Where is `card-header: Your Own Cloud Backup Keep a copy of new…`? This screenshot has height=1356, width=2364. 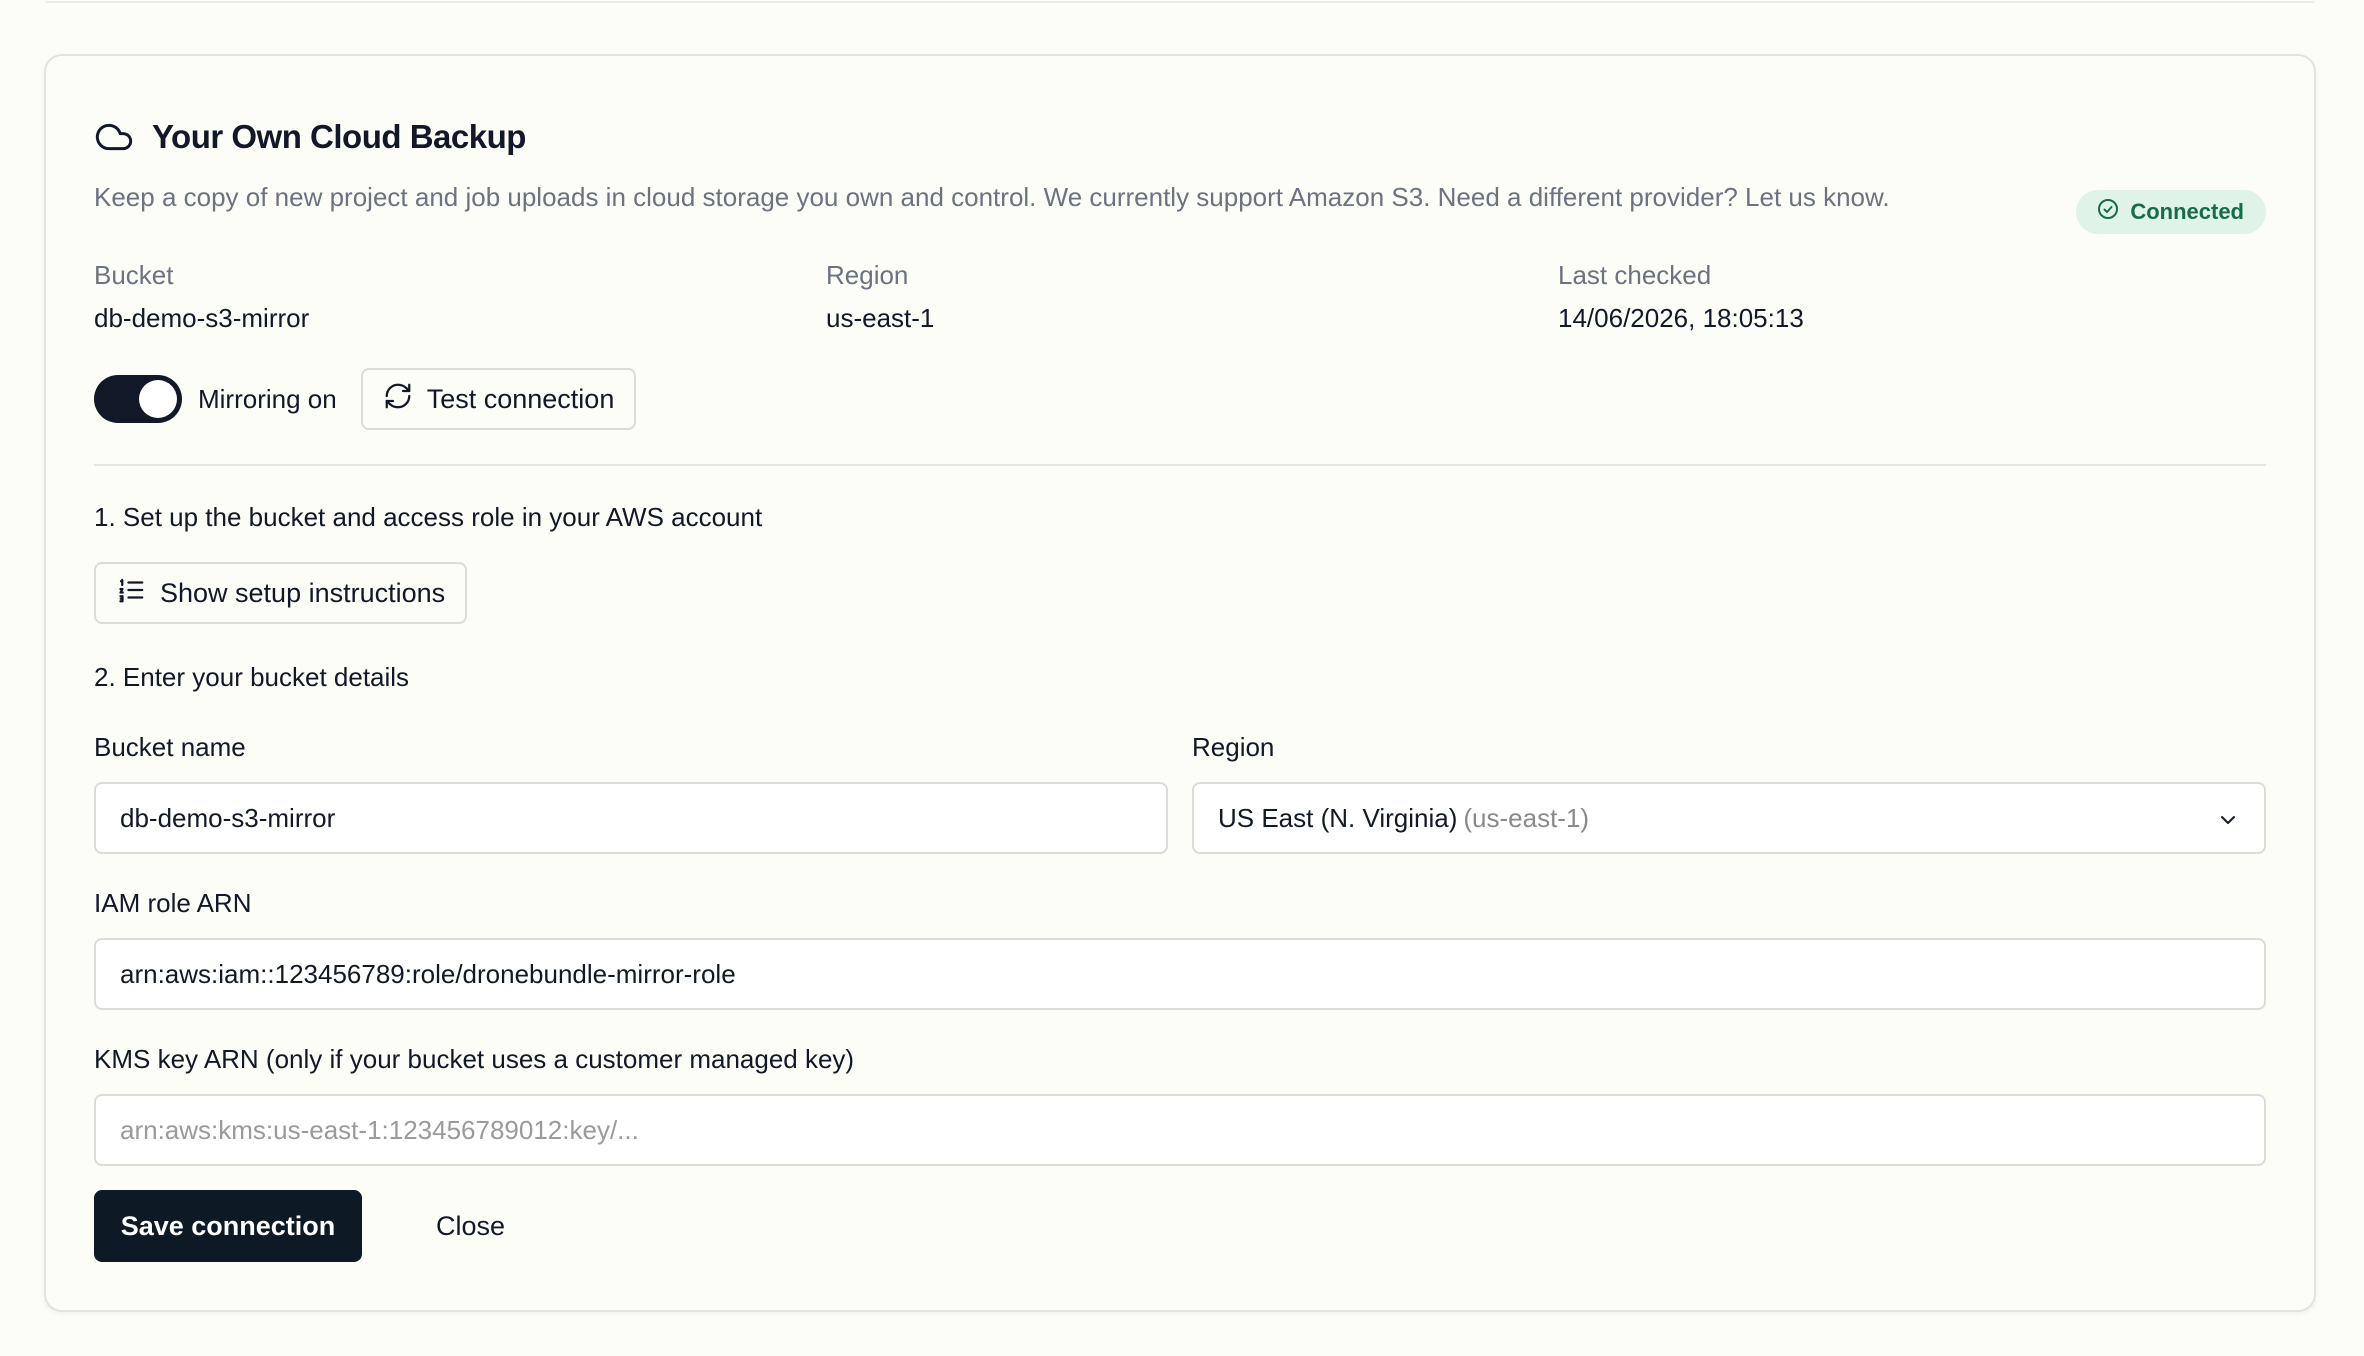 card-header: Your Own Cloud Backup Keep a copy of new… is located at coordinates (1180, 173).